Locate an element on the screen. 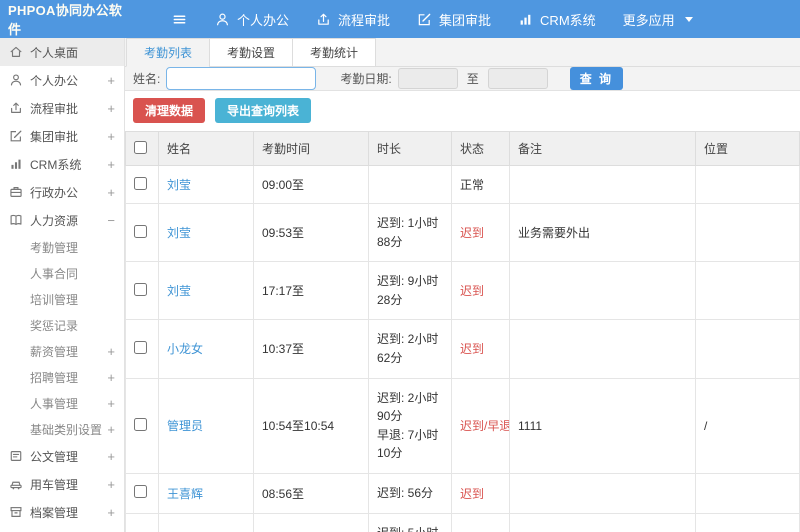 The height and width of the screenshot is (532, 800). sidebar-item-label: 奖惩记录 is located at coordinates (54, 325).